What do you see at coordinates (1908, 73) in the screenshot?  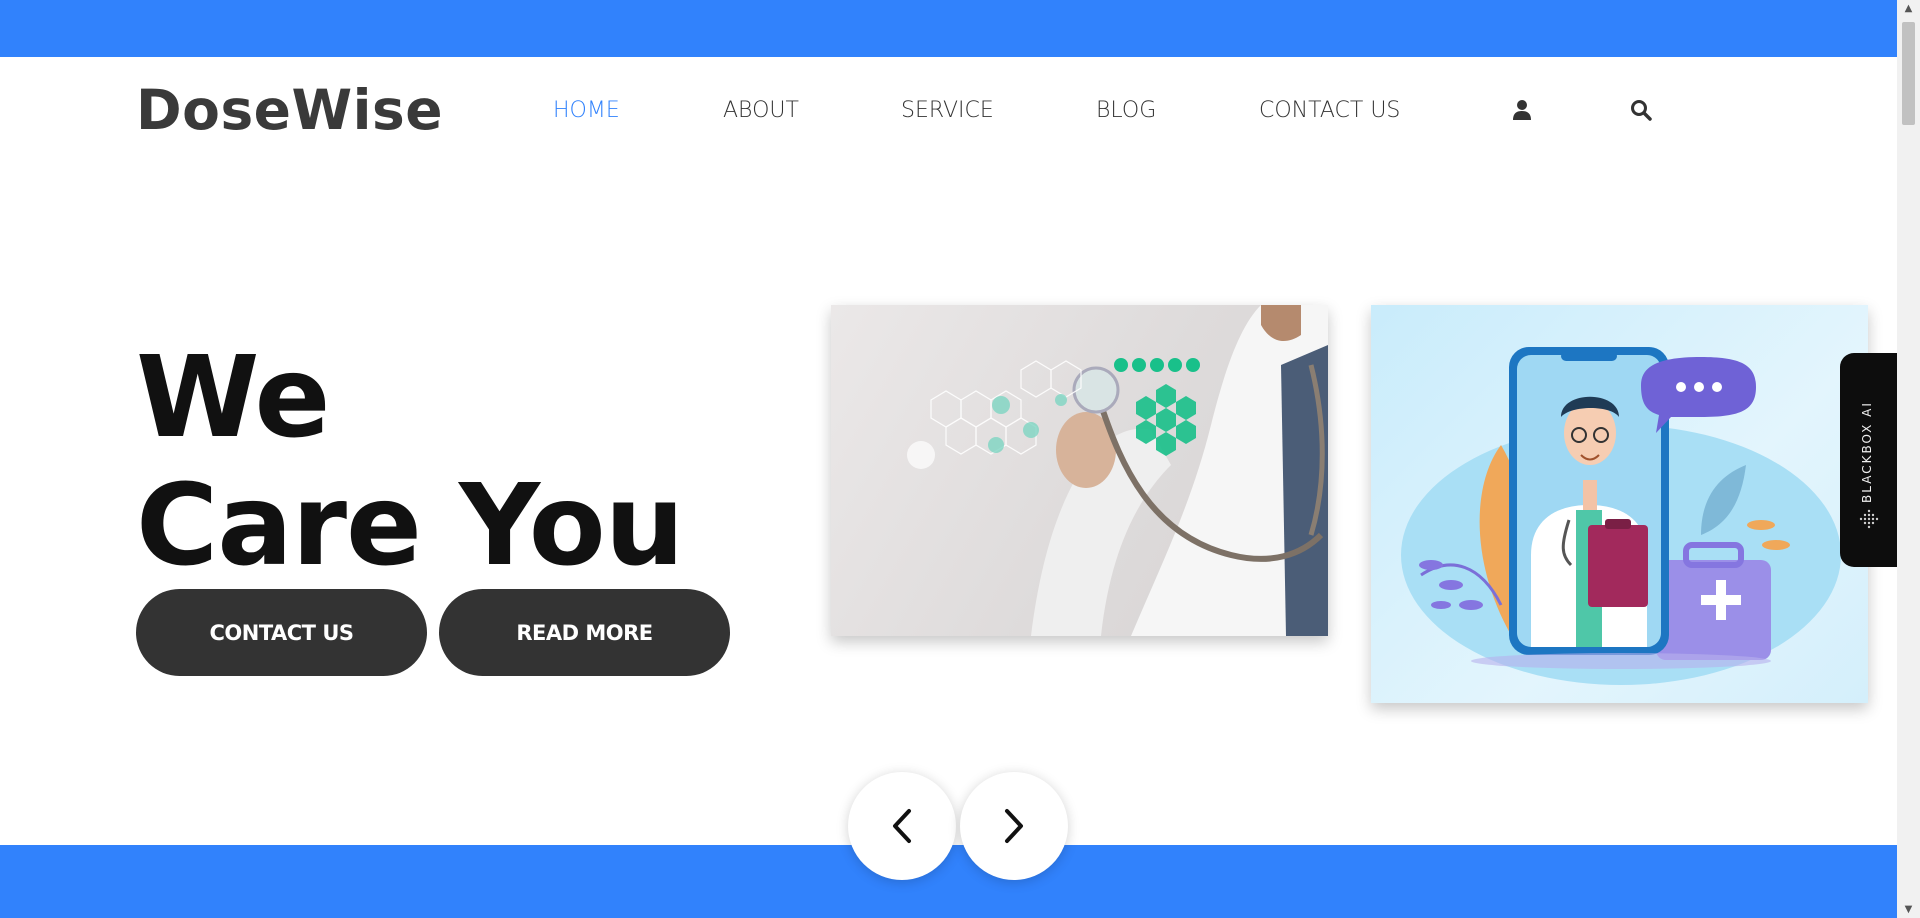 I see `scrollbar-thumb` at bounding box center [1908, 73].